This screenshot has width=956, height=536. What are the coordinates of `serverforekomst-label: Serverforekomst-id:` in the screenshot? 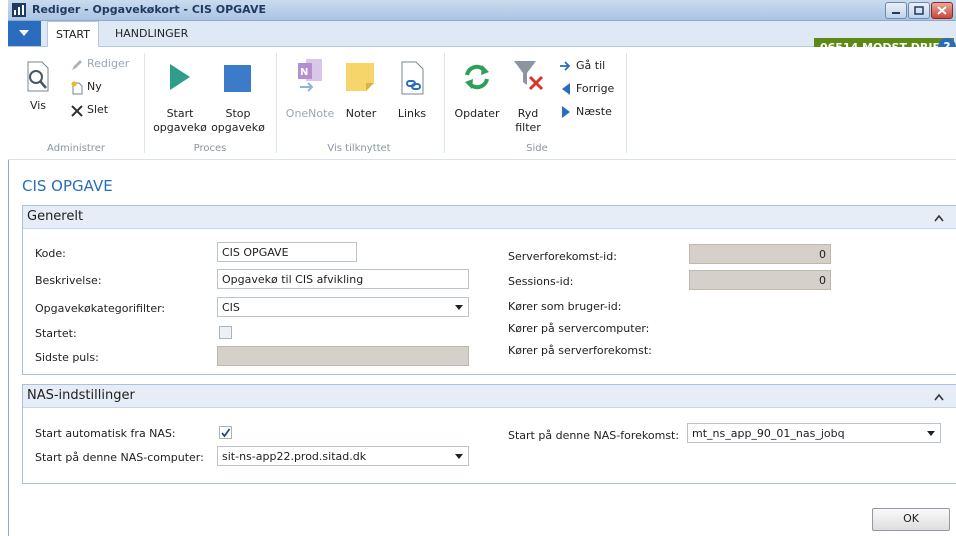 It's located at (562, 256).